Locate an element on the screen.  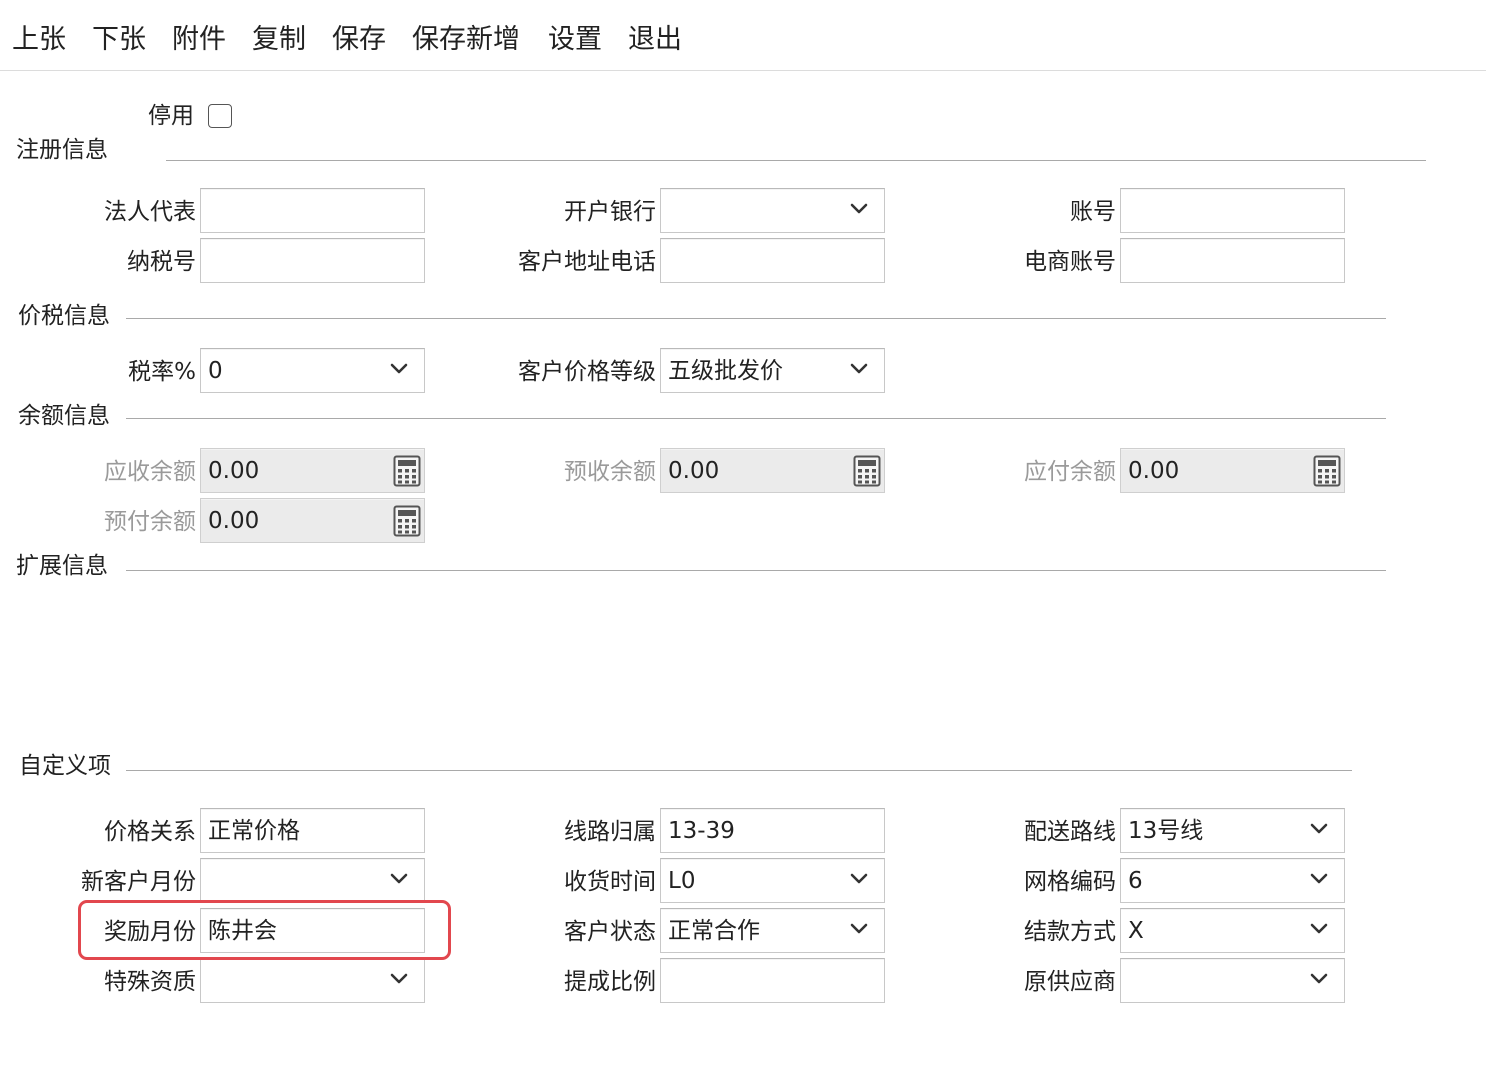
bank-select is located at coordinates (772, 210).